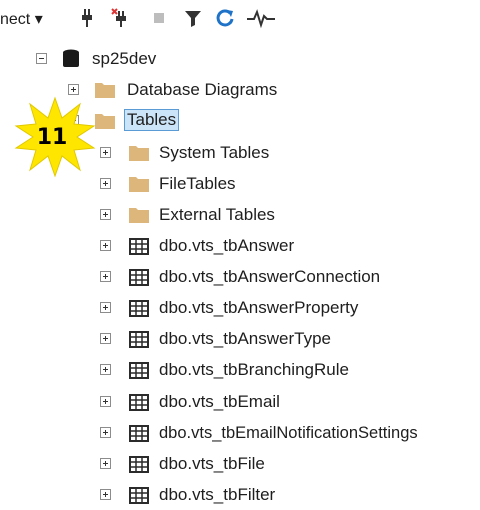 This screenshot has width=480, height=510. What do you see at coordinates (212, 463) in the screenshot?
I see `tree-node-label: dbo.vts_tbFile` at bounding box center [212, 463].